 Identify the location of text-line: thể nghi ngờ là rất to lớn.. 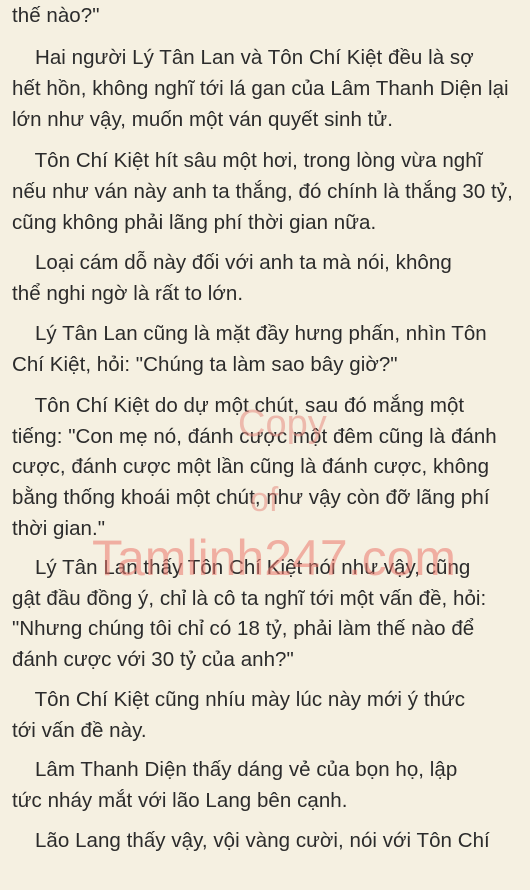
(128, 293).